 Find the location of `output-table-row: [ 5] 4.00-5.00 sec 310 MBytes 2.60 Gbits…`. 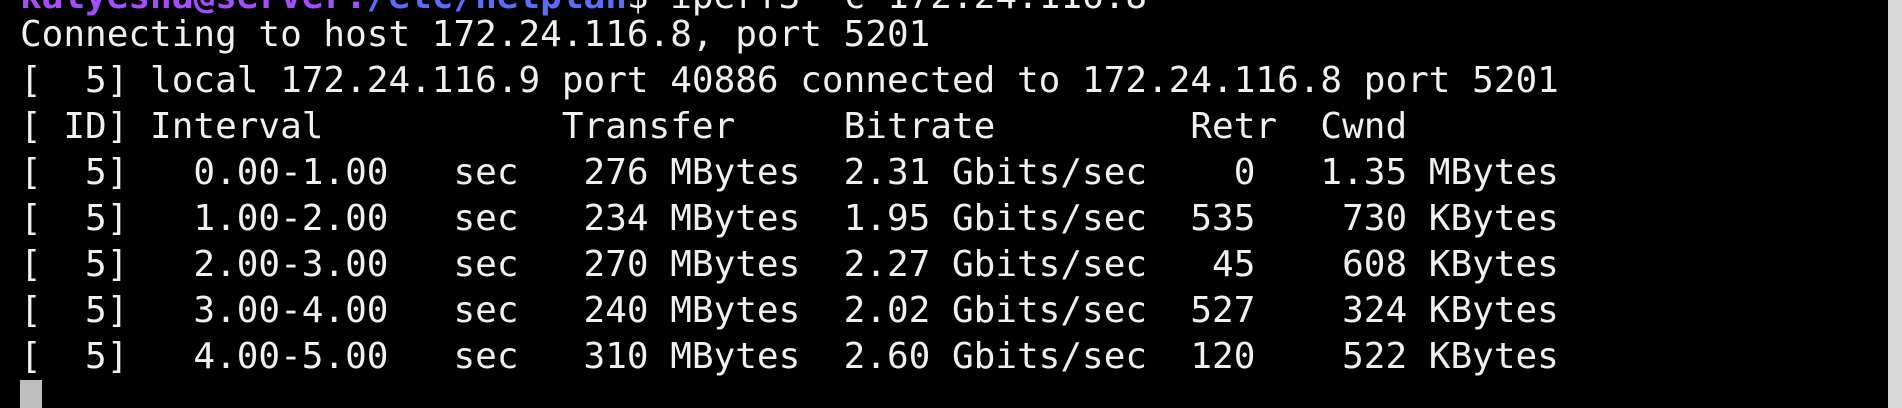

output-table-row: [ 5] 4.00-5.00 sec 310 MBytes 2.60 Gbits… is located at coordinates (789, 356).